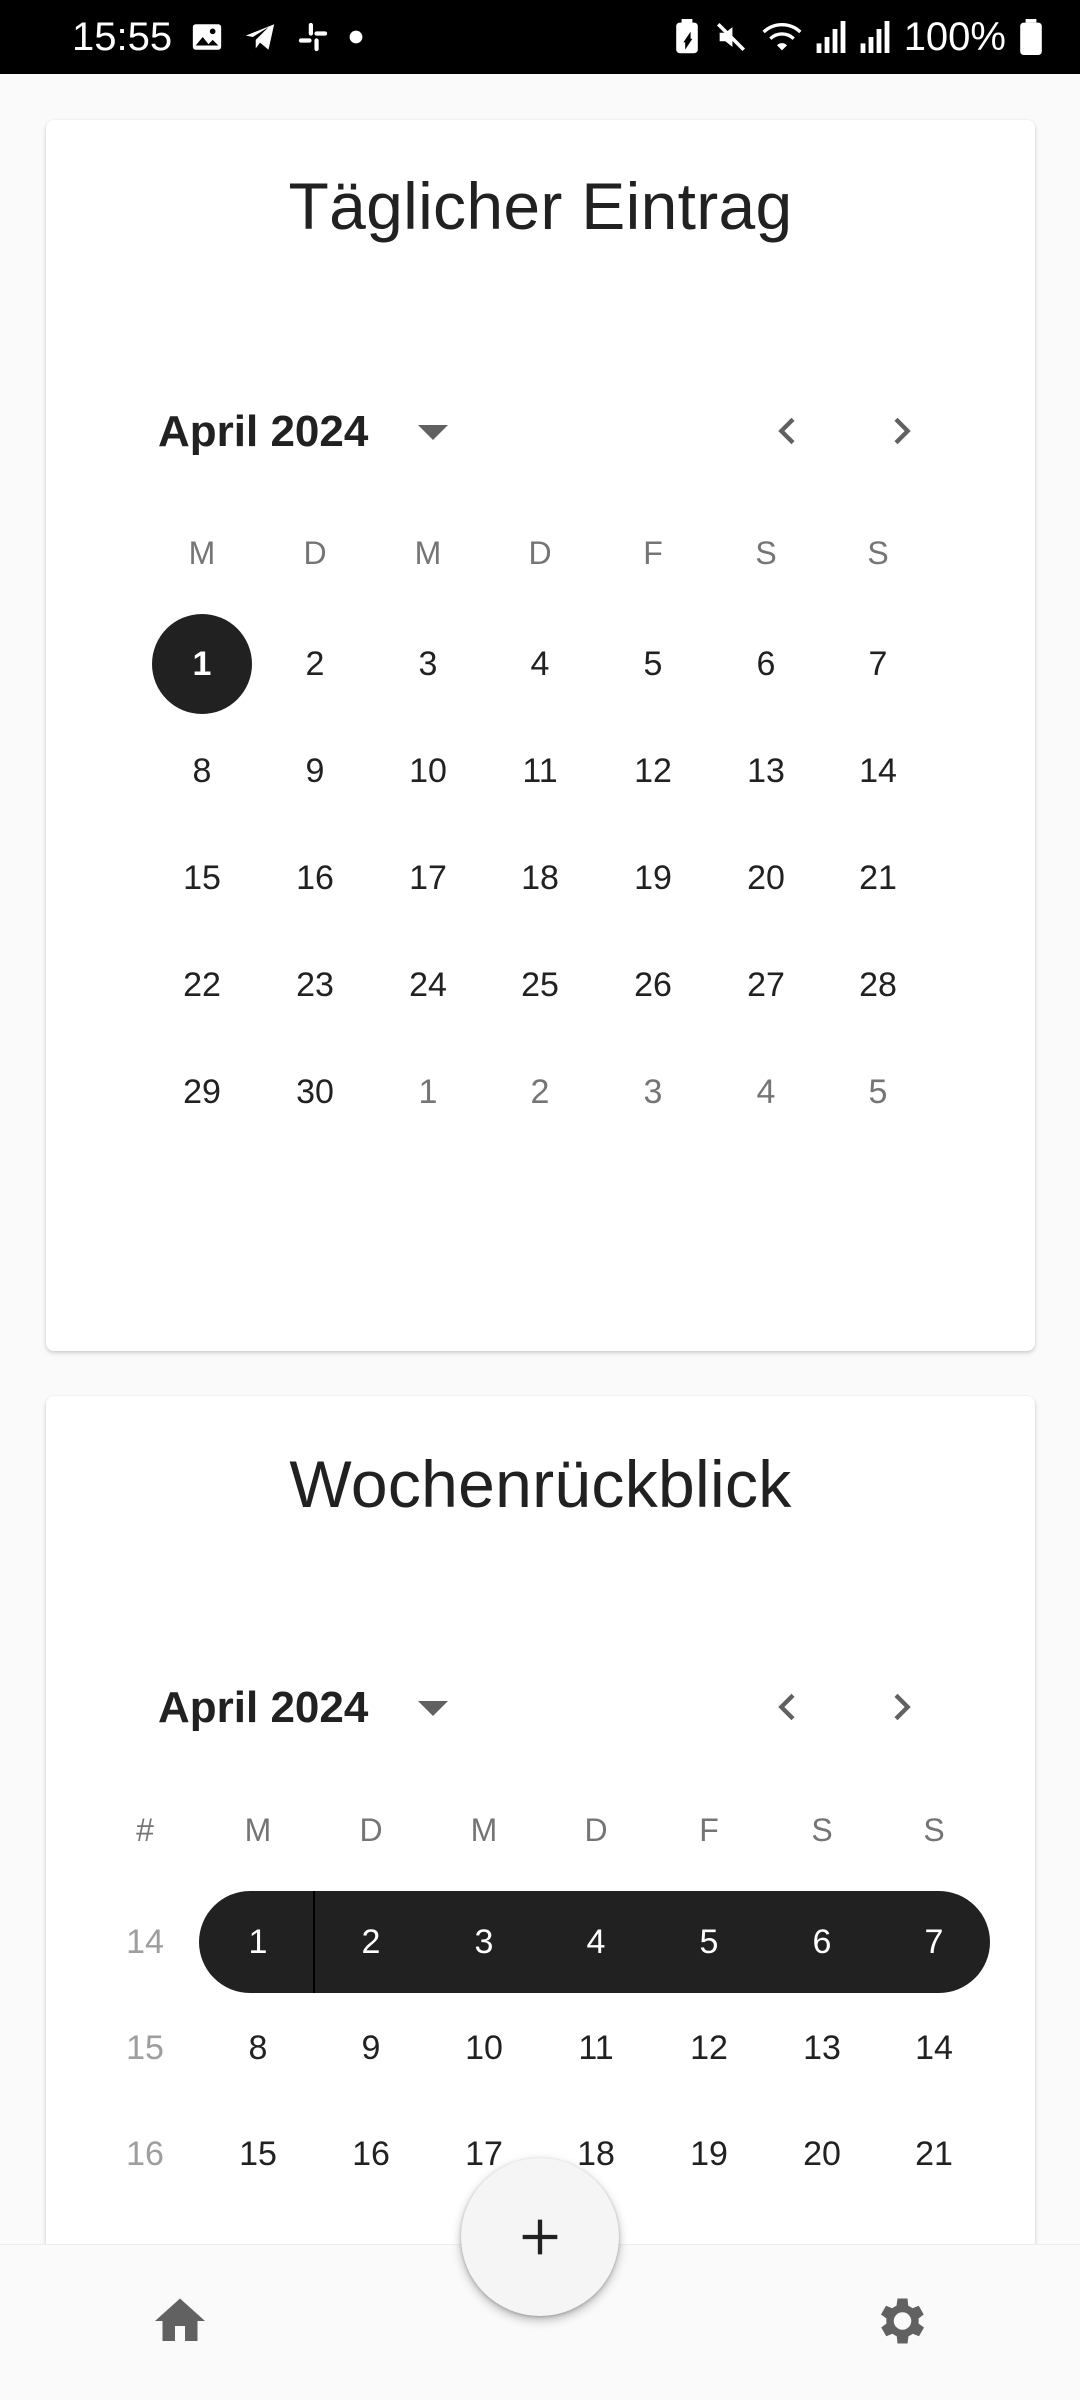  I want to click on daily-month-header: April 2024, so click(568, 432).